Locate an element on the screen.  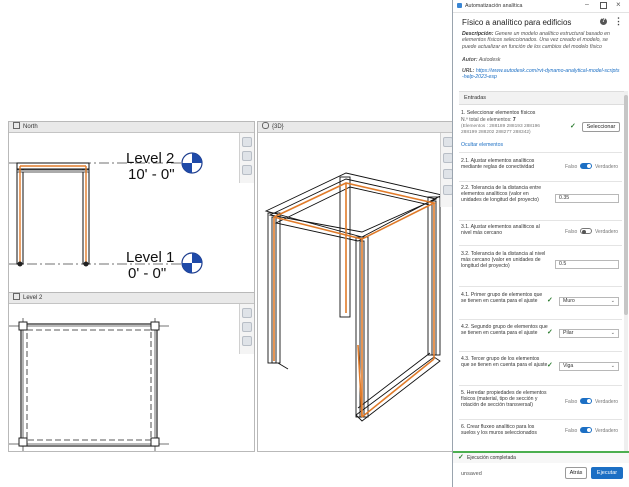
view-tab-3d: {3D} is located at coordinates (356, 127).